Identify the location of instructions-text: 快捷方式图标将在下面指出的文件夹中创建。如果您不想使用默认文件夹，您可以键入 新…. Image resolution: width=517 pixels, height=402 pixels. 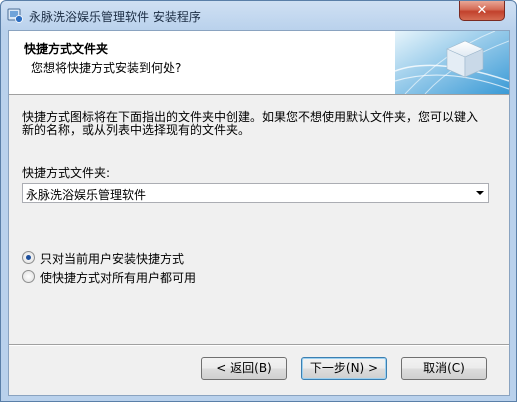
(261, 124).